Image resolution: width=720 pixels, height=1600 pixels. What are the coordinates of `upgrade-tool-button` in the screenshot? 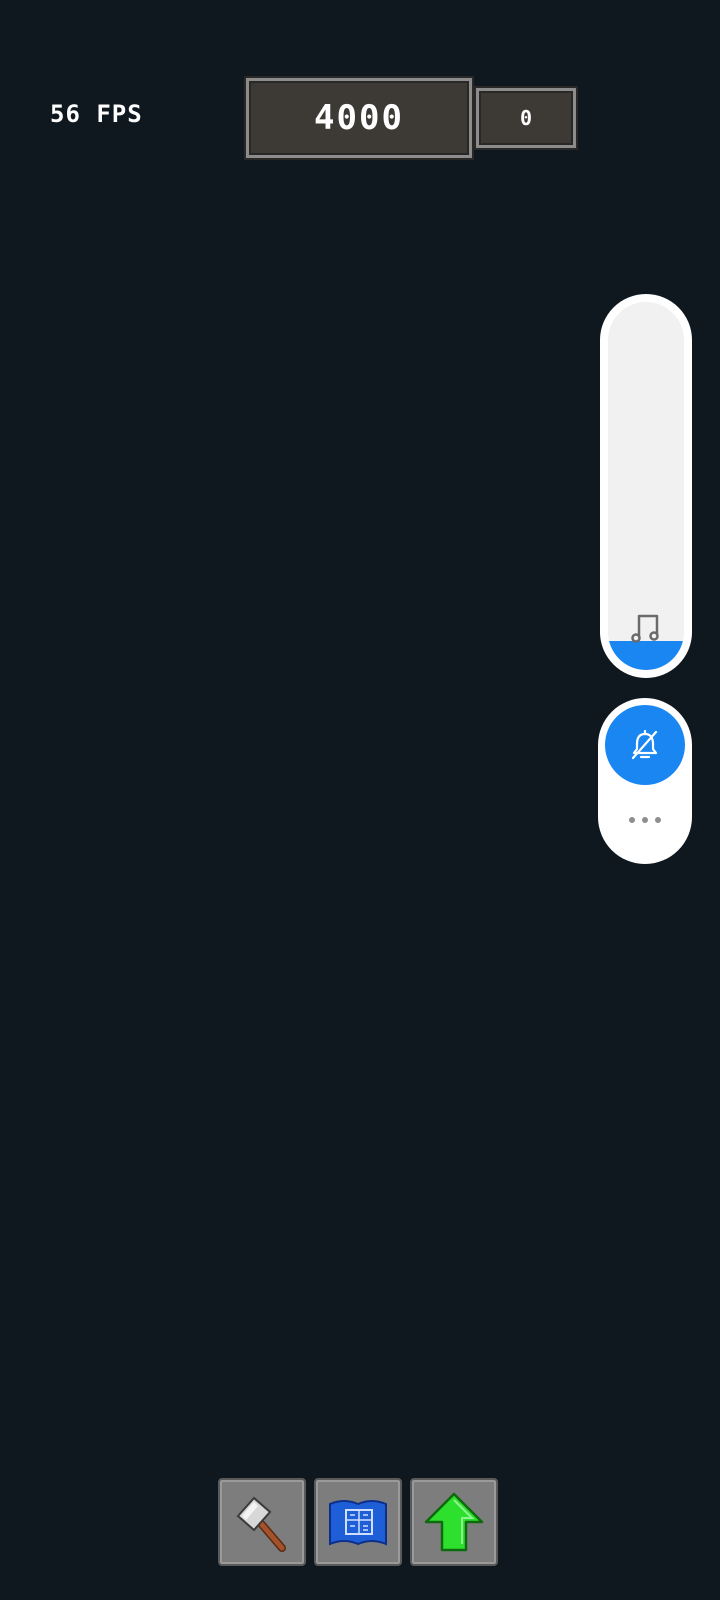 It's located at (454, 1522).